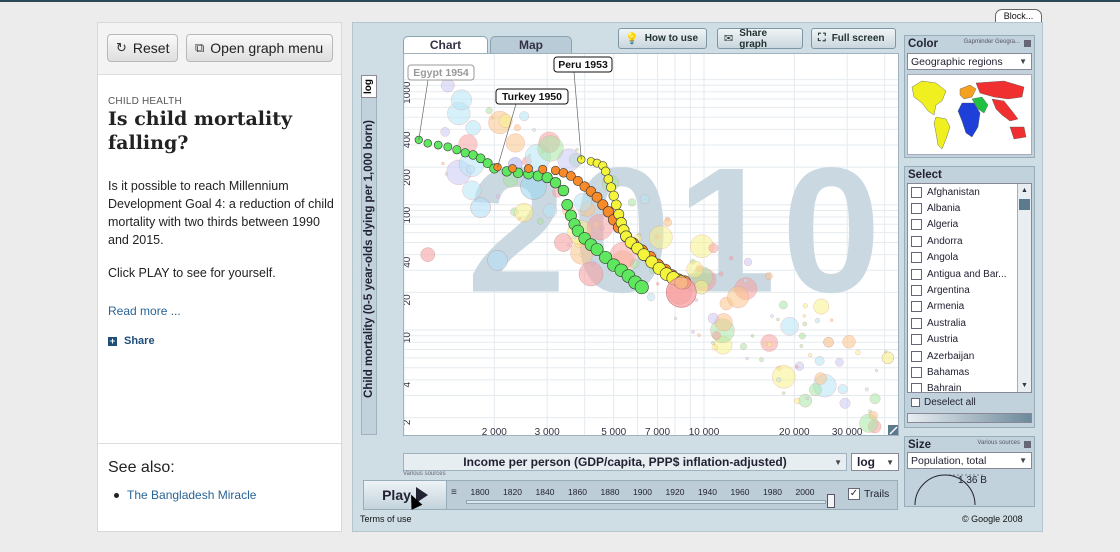  Describe the element at coordinates (946, 323) in the screenshot. I see `country-name: Australia` at that location.